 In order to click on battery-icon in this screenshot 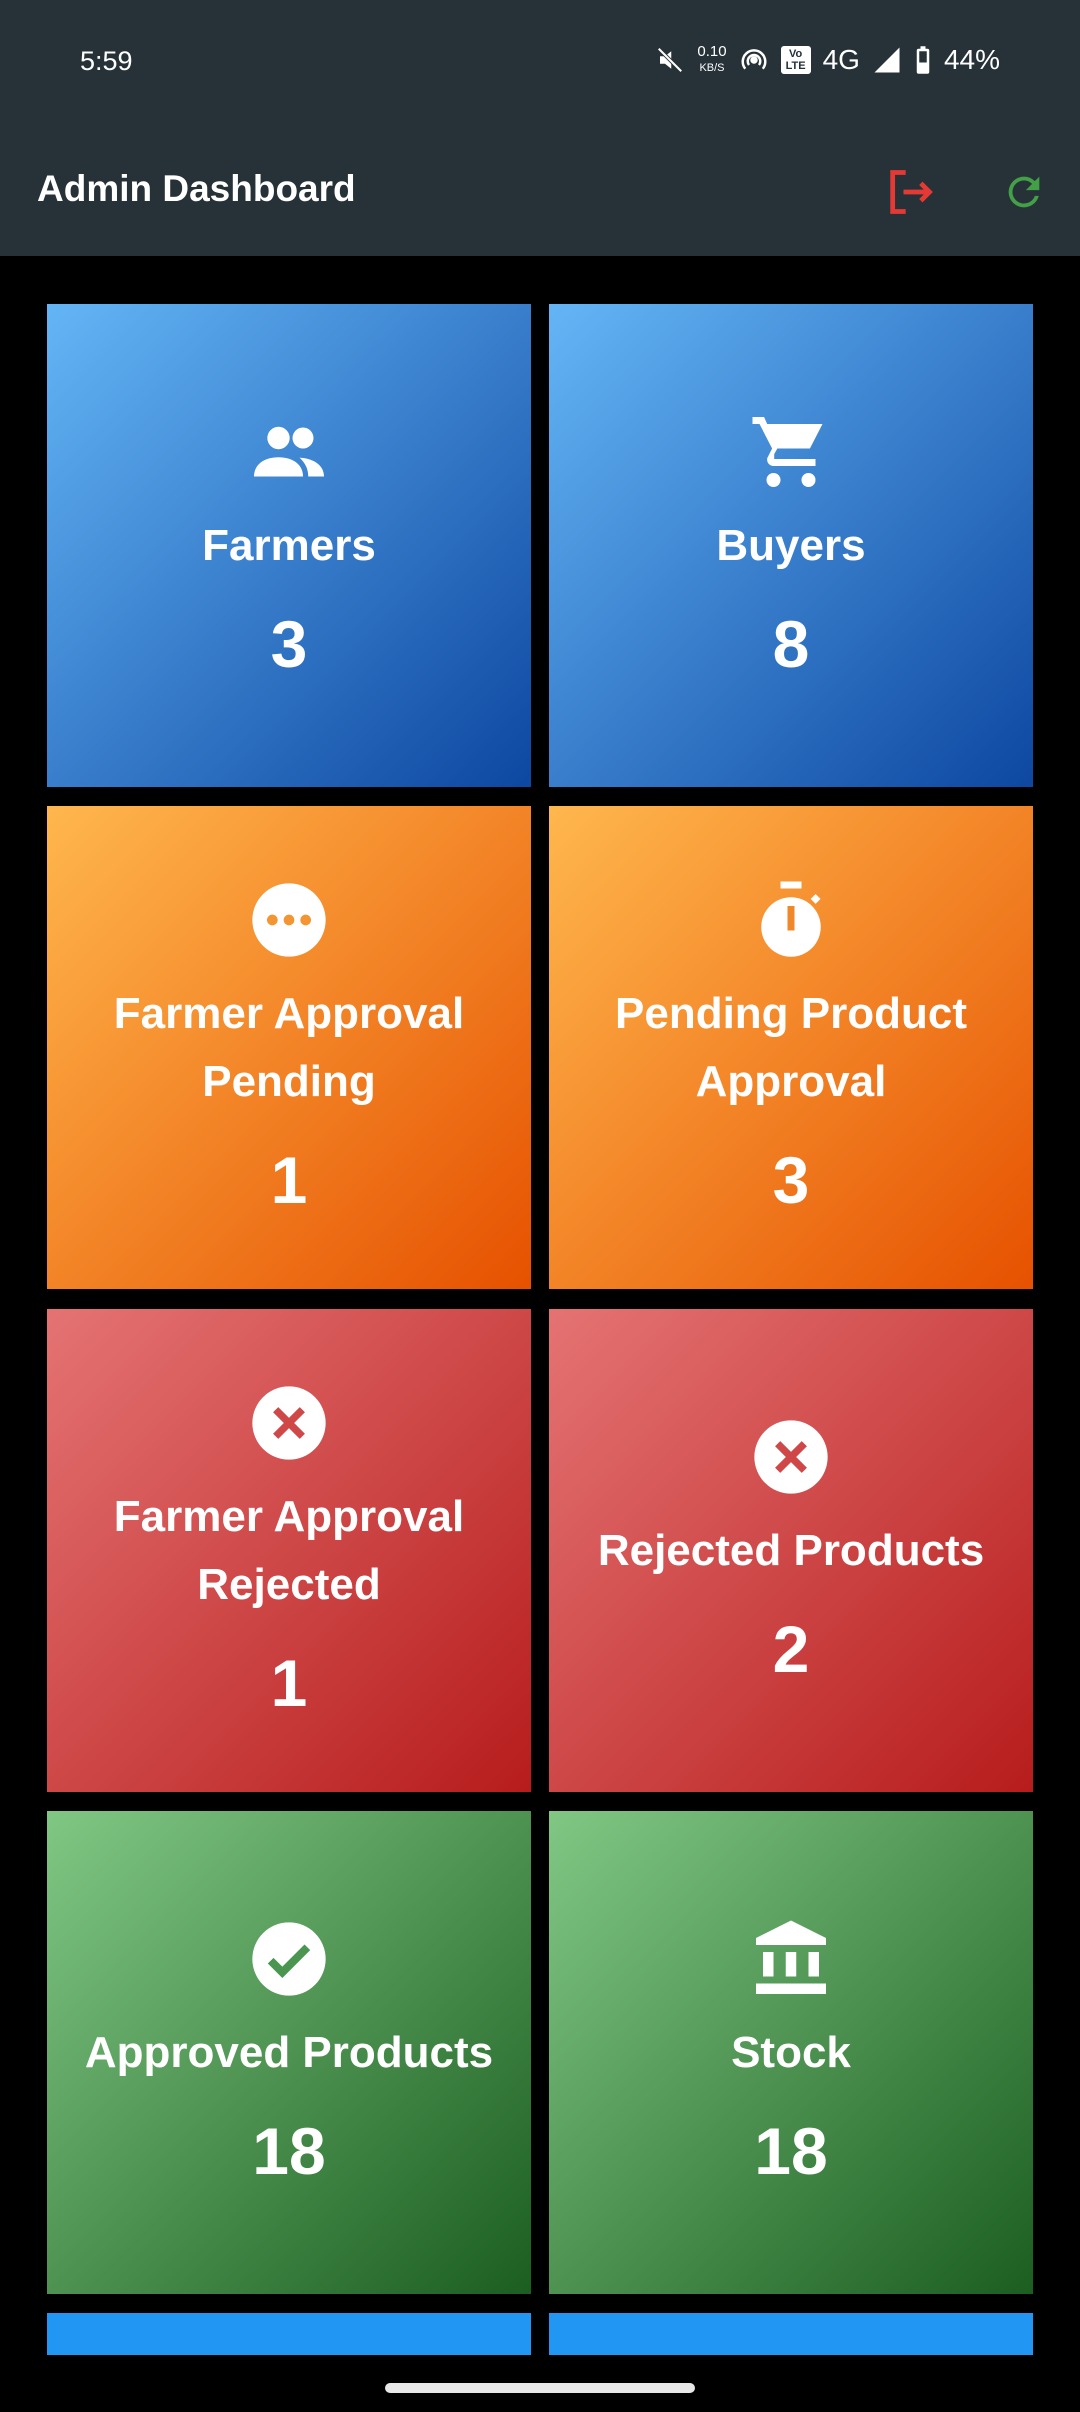, I will do `click(923, 60)`.